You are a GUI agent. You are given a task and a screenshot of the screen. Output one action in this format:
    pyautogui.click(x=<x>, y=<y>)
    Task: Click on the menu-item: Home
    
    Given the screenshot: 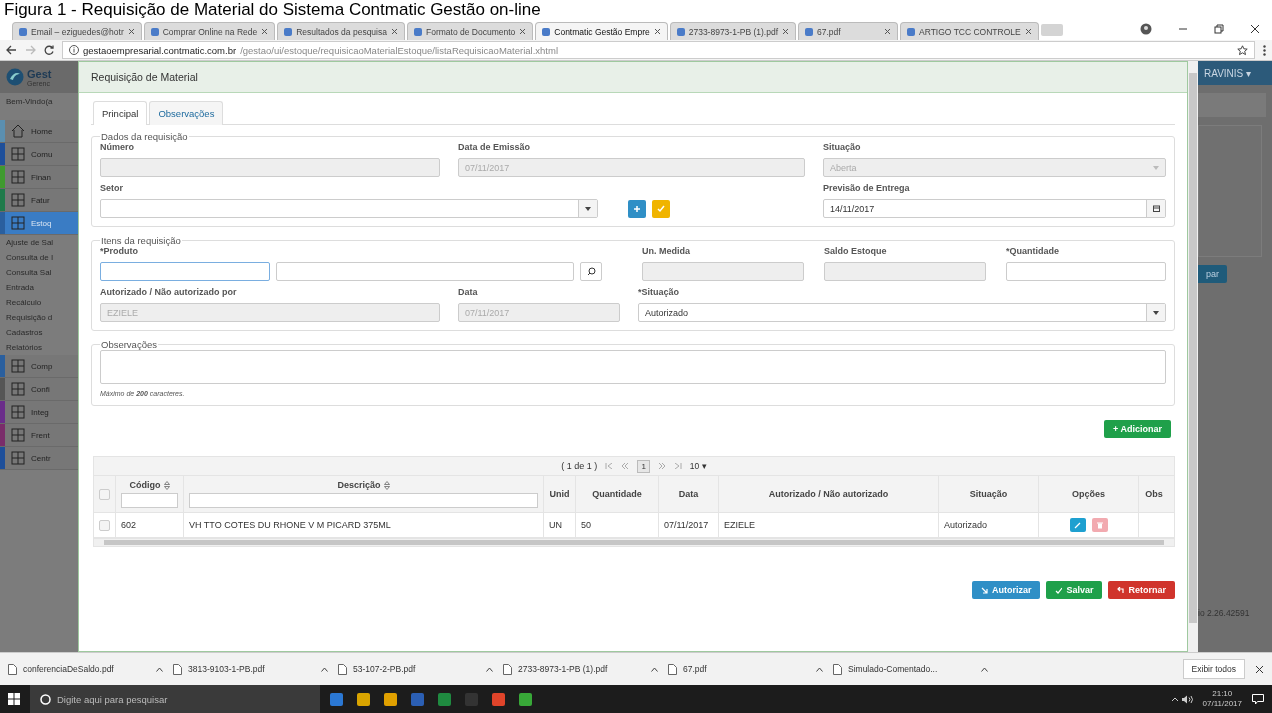 What is the action you would take?
    pyautogui.click(x=39, y=131)
    